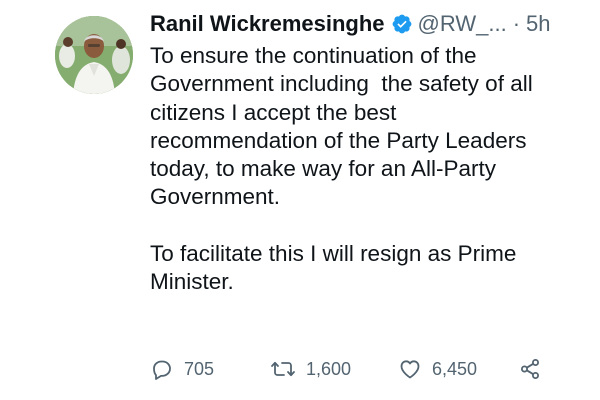 The height and width of the screenshot is (400, 600). I want to click on reply-button: 705, so click(210, 369).